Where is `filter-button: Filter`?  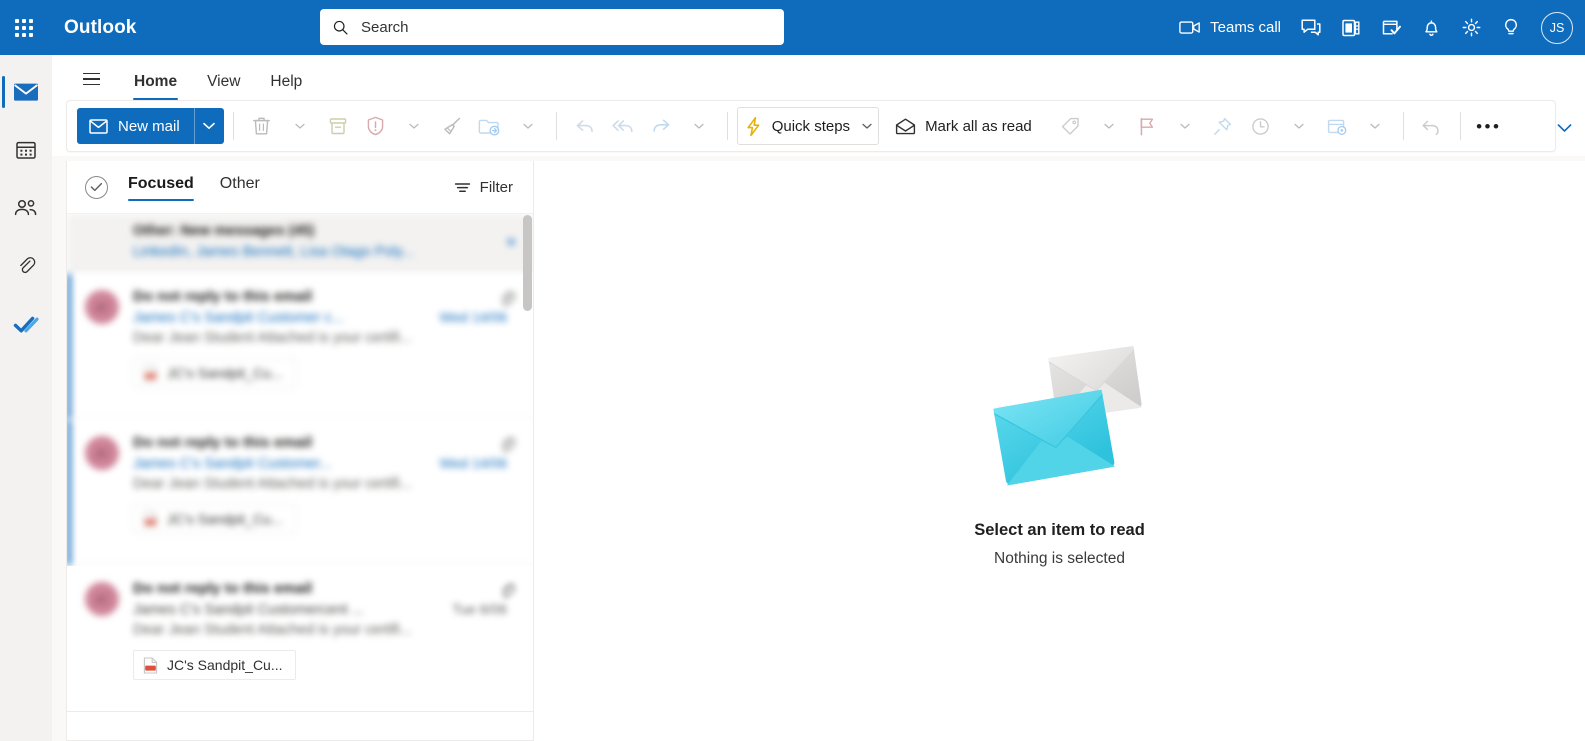
filter-button: Filter is located at coordinates (483, 187).